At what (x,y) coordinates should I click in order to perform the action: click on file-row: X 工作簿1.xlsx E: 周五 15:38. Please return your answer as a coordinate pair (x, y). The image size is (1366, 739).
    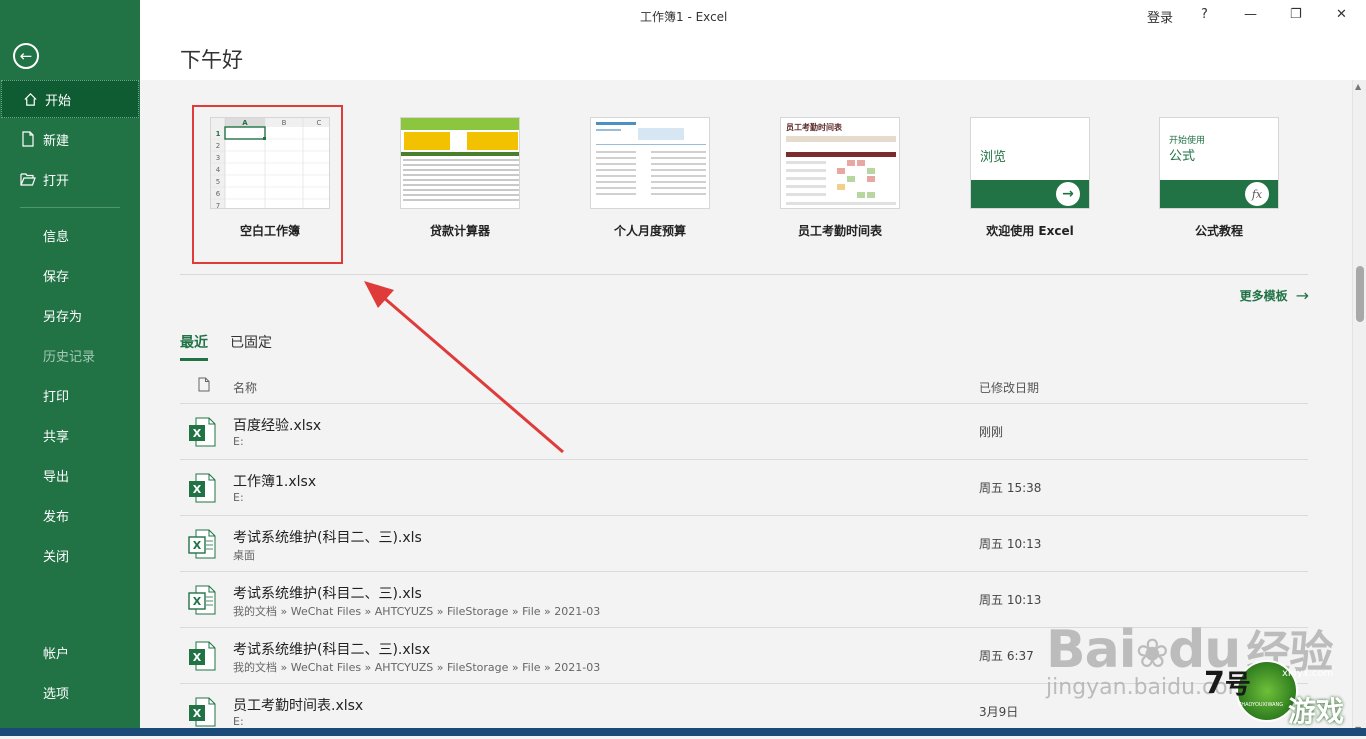
    Looking at the image, I should click on (744, 487).